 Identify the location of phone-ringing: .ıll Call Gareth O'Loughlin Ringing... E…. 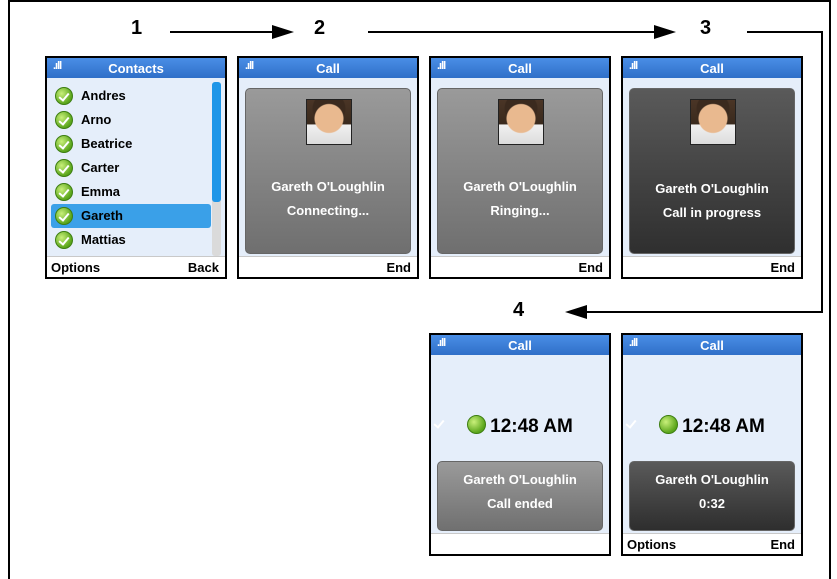
(520, 167).